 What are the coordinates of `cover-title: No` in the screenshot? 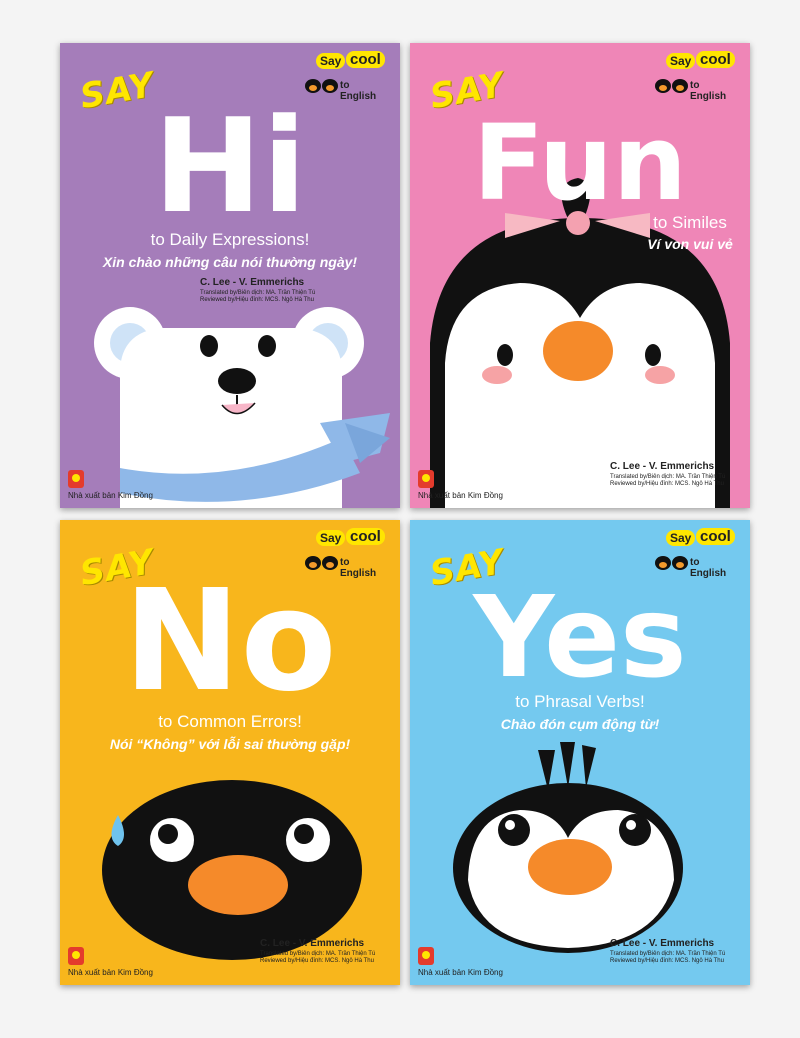 It's located at (230, 641).